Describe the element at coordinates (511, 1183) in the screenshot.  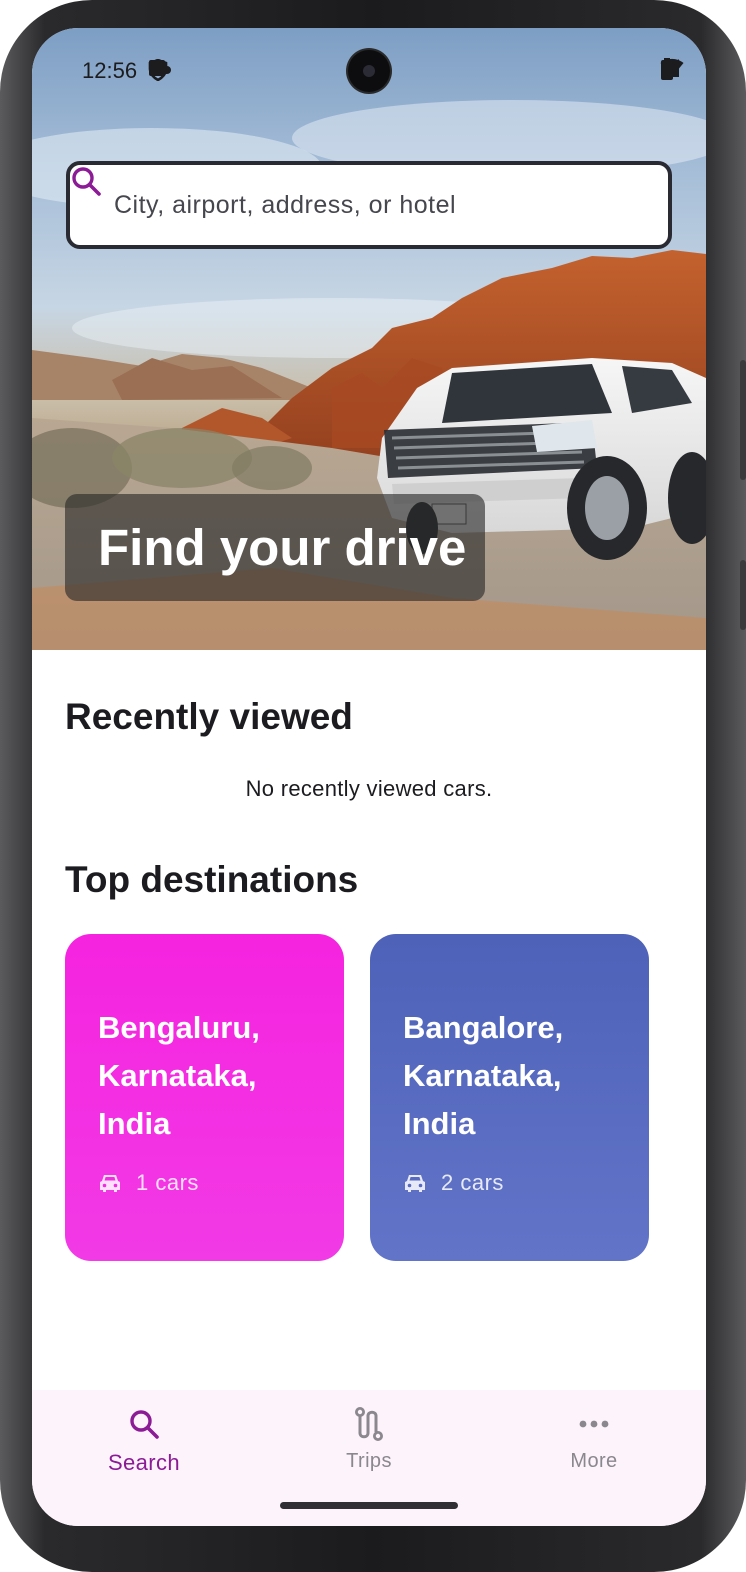
I see `destination-car-count: 2 cars` at that location.